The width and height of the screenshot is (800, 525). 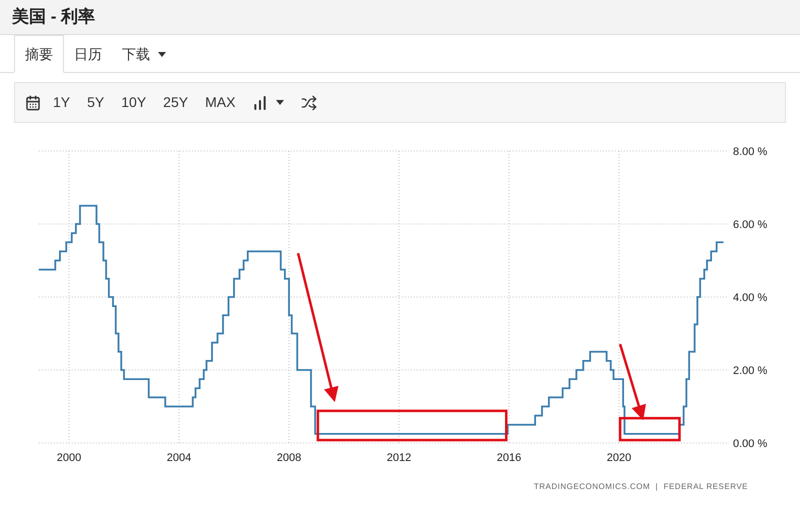 What do you see at coordinates (54, 17) in the screenshot?
I see `page-title: 美国 - 利率` at bounding box center [54, 17].